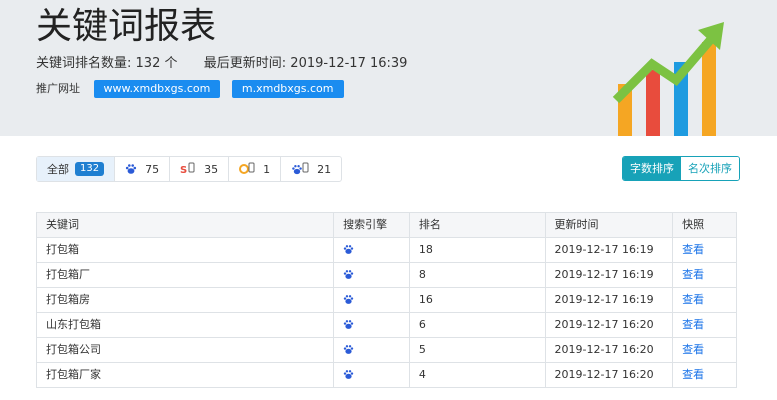  What do you see at coordinates (710, 168) in the screenshot?
I see `sort-by-rank-button: 名次排序` at bounding box center [710, 168].